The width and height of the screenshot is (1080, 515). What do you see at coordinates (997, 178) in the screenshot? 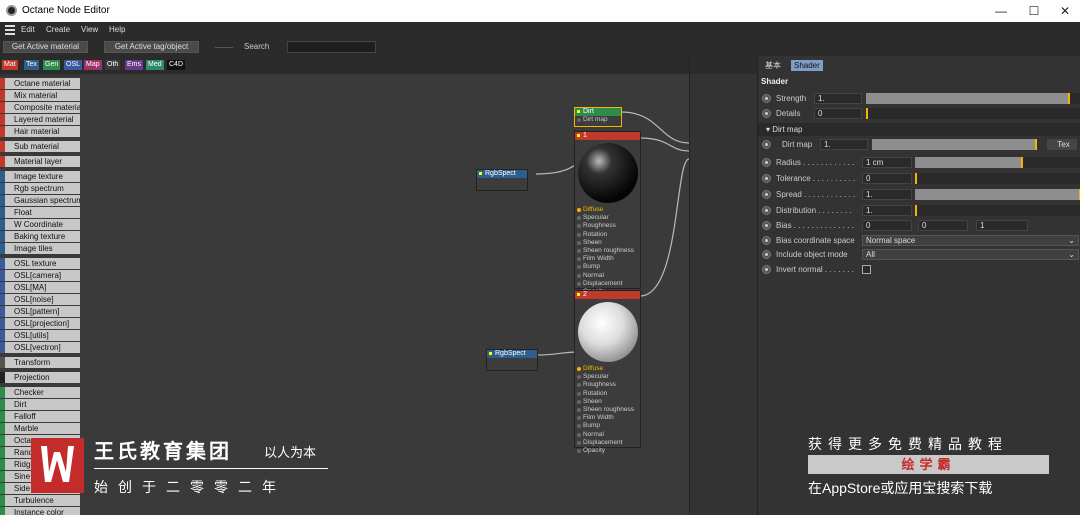
I see `tolerance-slider` at bounding box center [997, 178].